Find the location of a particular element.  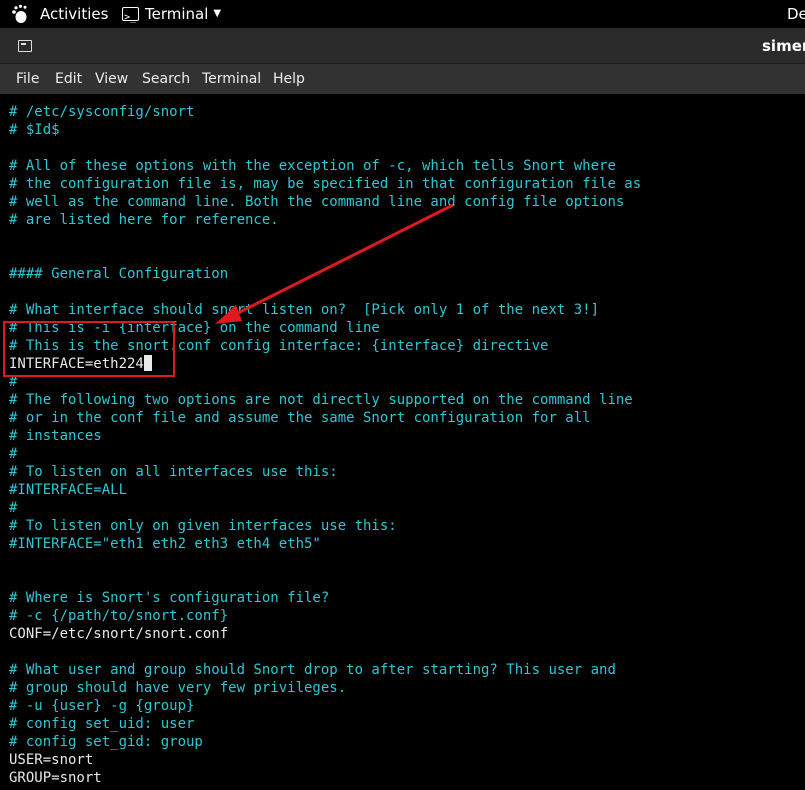

terminal-line: # -c {/path/to/snort.conf} is located at coordinates (118, 616).